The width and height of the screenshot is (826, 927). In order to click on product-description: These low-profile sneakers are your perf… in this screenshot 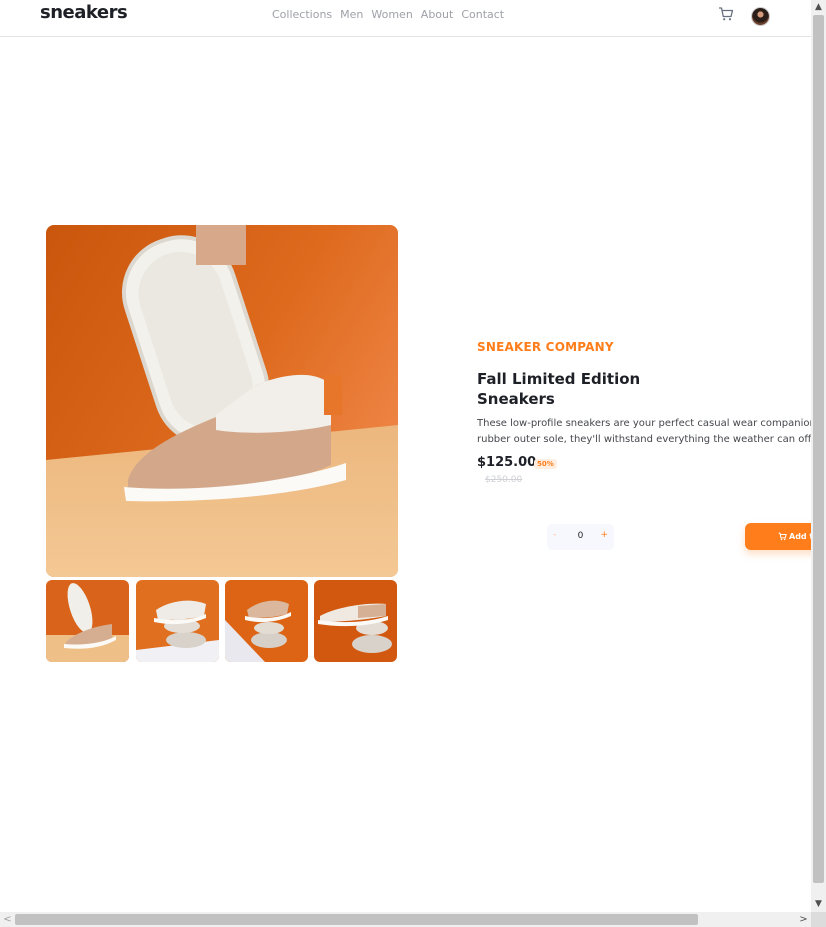, I will do `click(644, 433)`.